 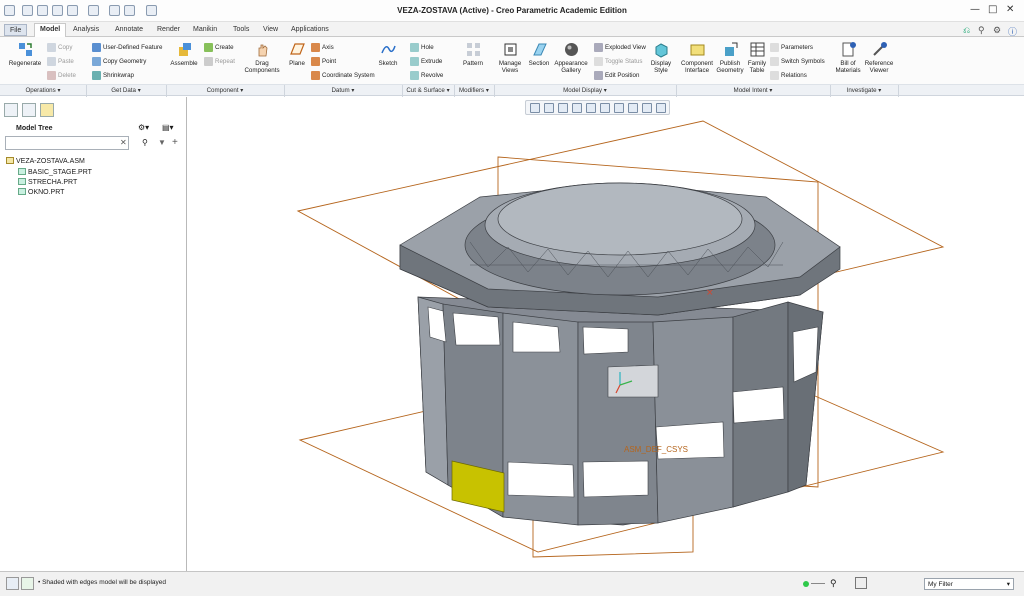 I want to click on close-button: ✕, so click(x=1010, y=9).